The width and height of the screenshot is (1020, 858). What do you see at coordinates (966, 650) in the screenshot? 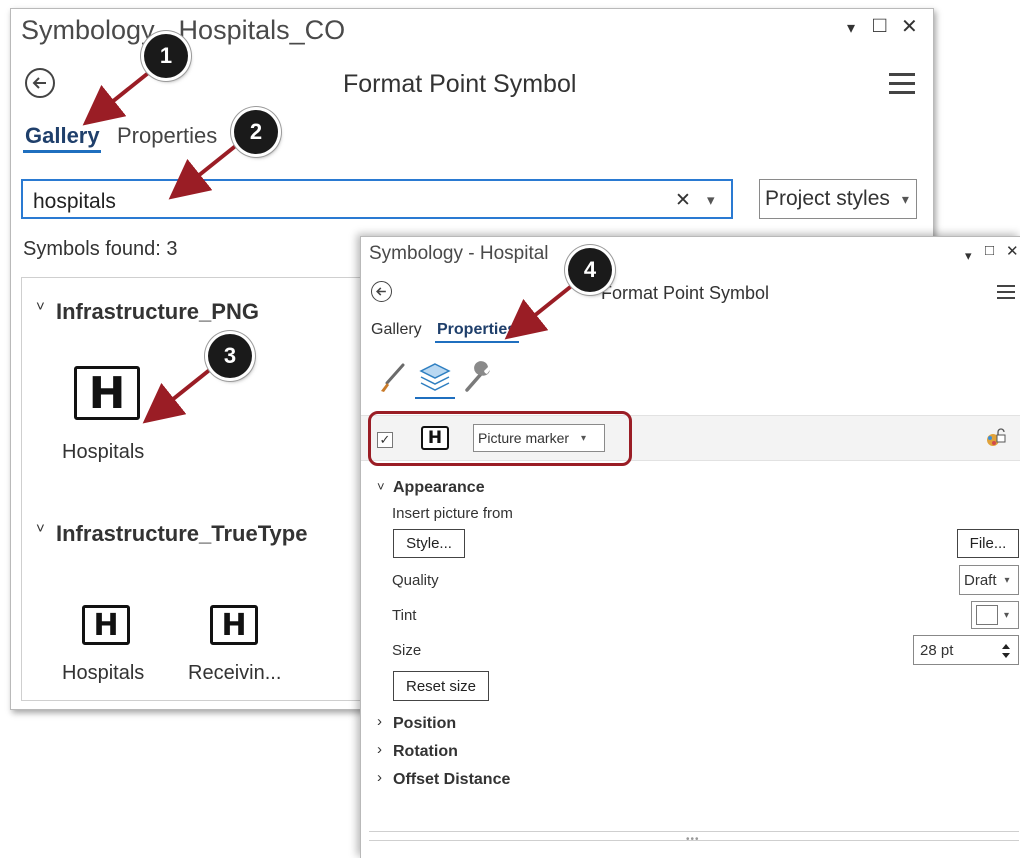
I see `size-stepper: 28 pt` at bounding box center [966, 650].